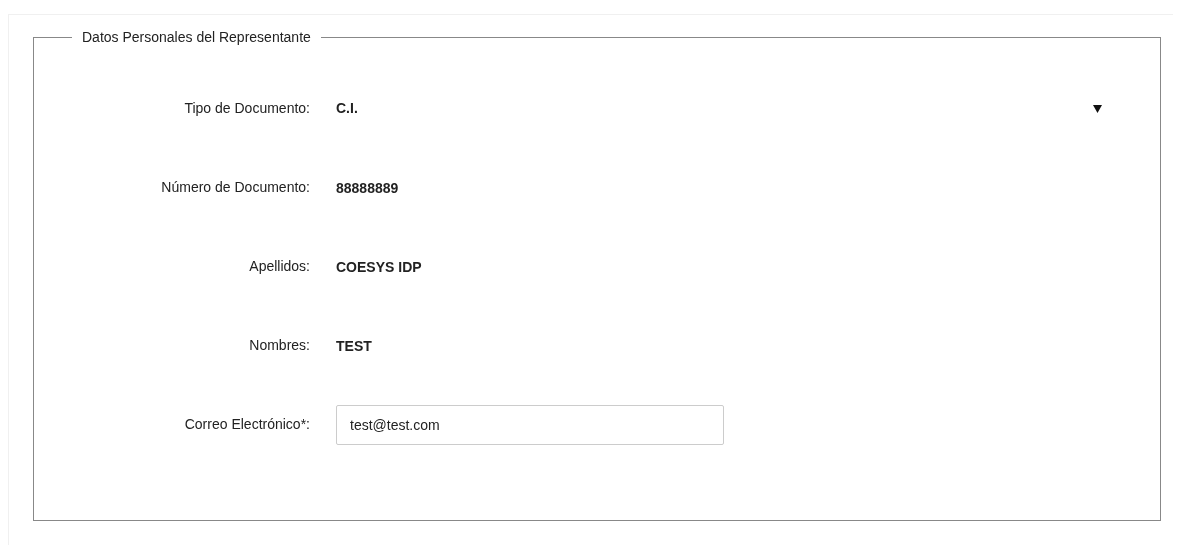 This screenshot has height=545, width=1181. I want to click on email-input-field: test@test.com, so click(530, 424).